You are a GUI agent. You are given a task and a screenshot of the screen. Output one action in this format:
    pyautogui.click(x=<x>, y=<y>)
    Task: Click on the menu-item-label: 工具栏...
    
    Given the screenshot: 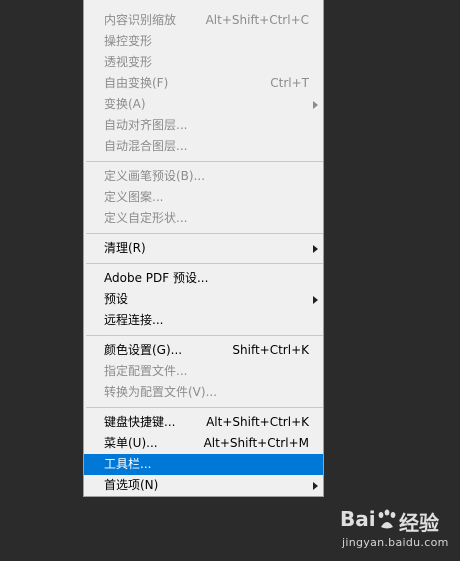 What is the action you would take?
    pyautogui.click(x=128, y=464)
    